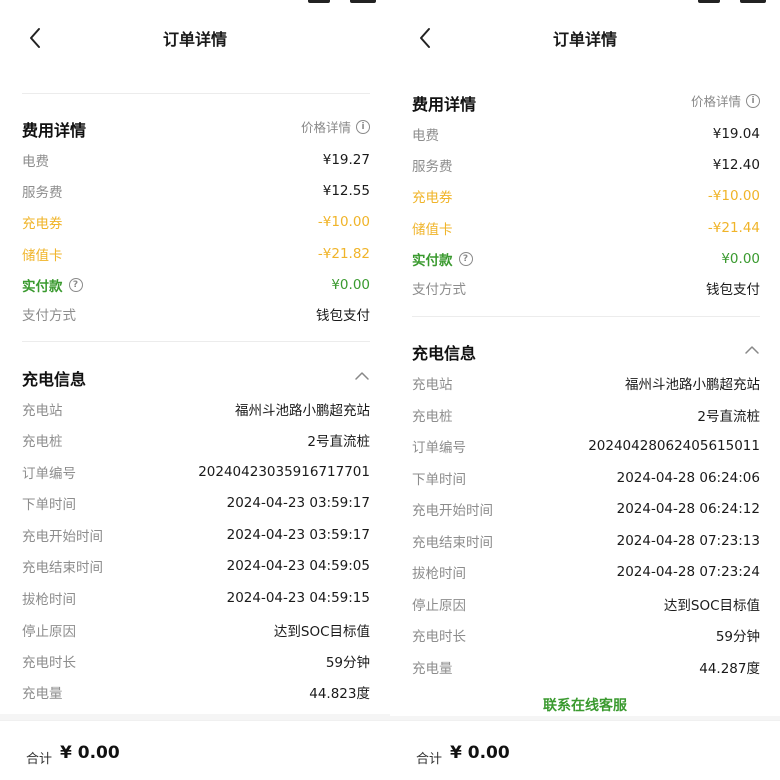 Image resolution: width=780 pixels, height=780 pixels. What do you see at coordinates (585, 705) in the screenshot?
I see `contact-service-link: 联系在线客服` at bounding box center [585, 705].